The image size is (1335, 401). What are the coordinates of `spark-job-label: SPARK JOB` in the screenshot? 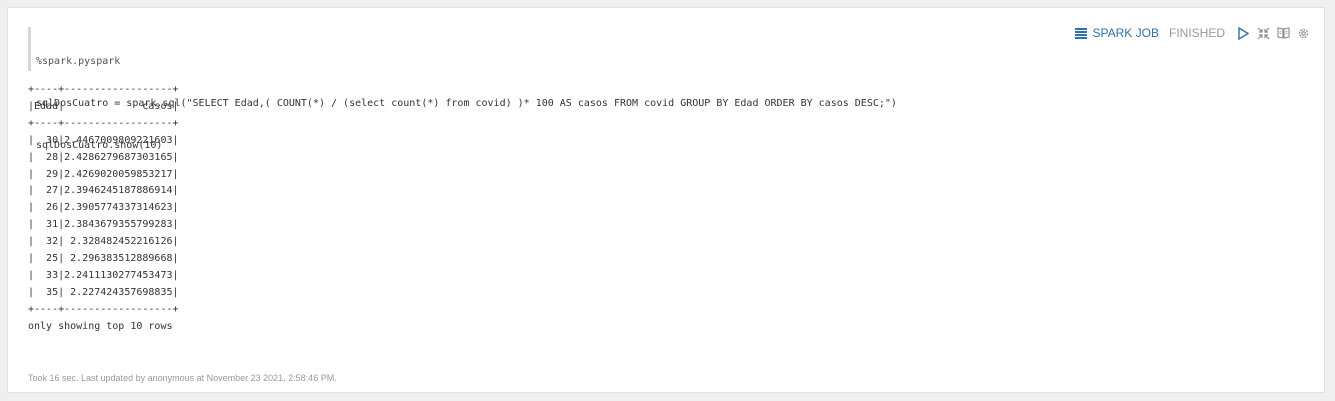 It's located at (1125, 33).